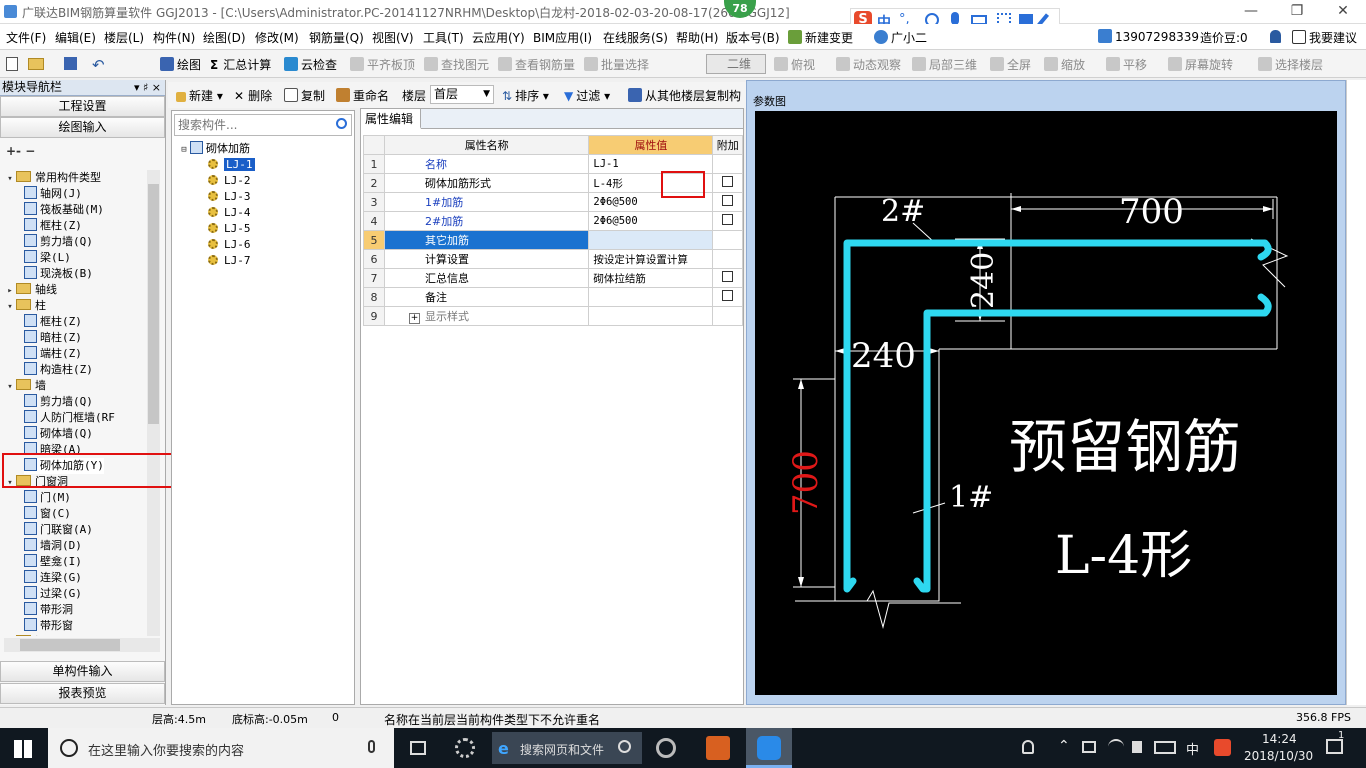 The width and height of the screenshot is (1366, 768). I want to click on nav-tree-item: 现浇板(B), so click(58, 274).